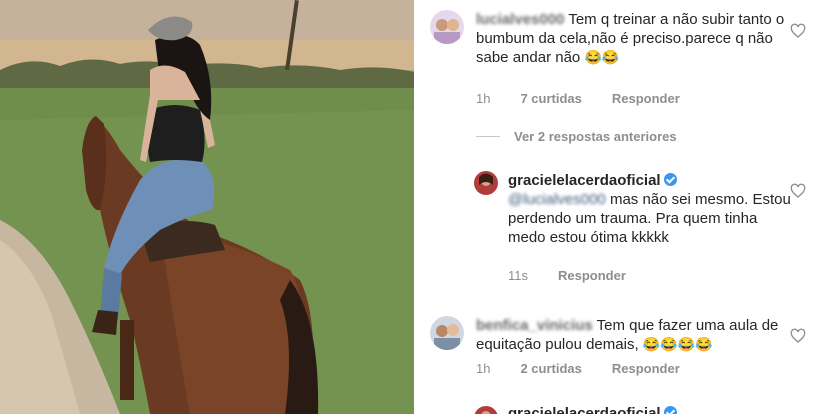  Describe the element at coordinates (602, 57) in the screenshot. I see `emoji-laughing: 😂😂` at that location.